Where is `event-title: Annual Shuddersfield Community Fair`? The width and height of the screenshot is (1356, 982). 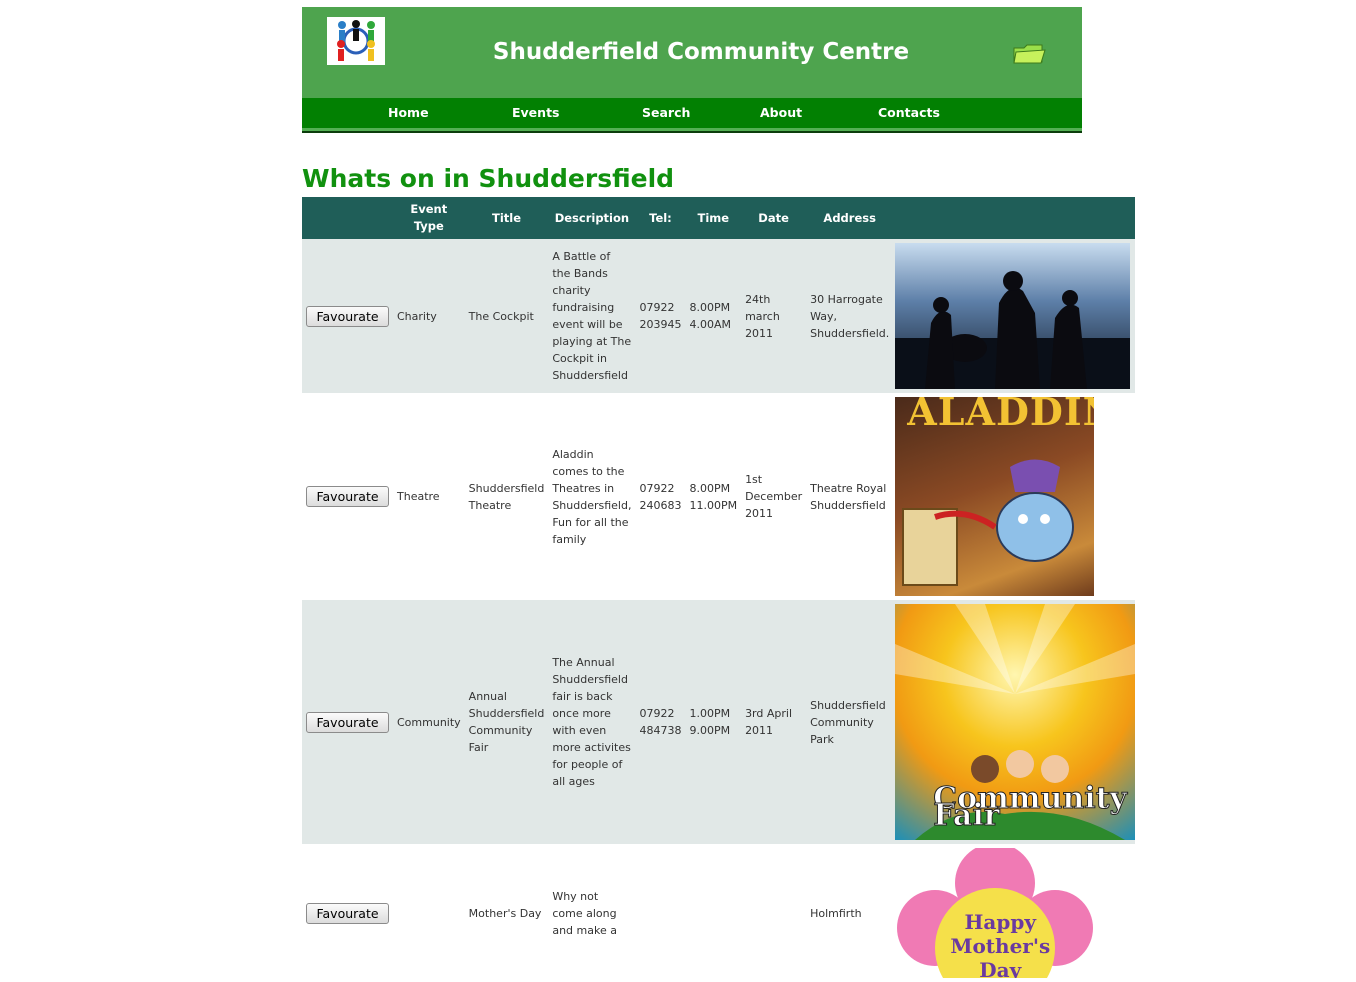
event-title: Annual Shuddersfield Community Fair is located at coordinates (506, 722).